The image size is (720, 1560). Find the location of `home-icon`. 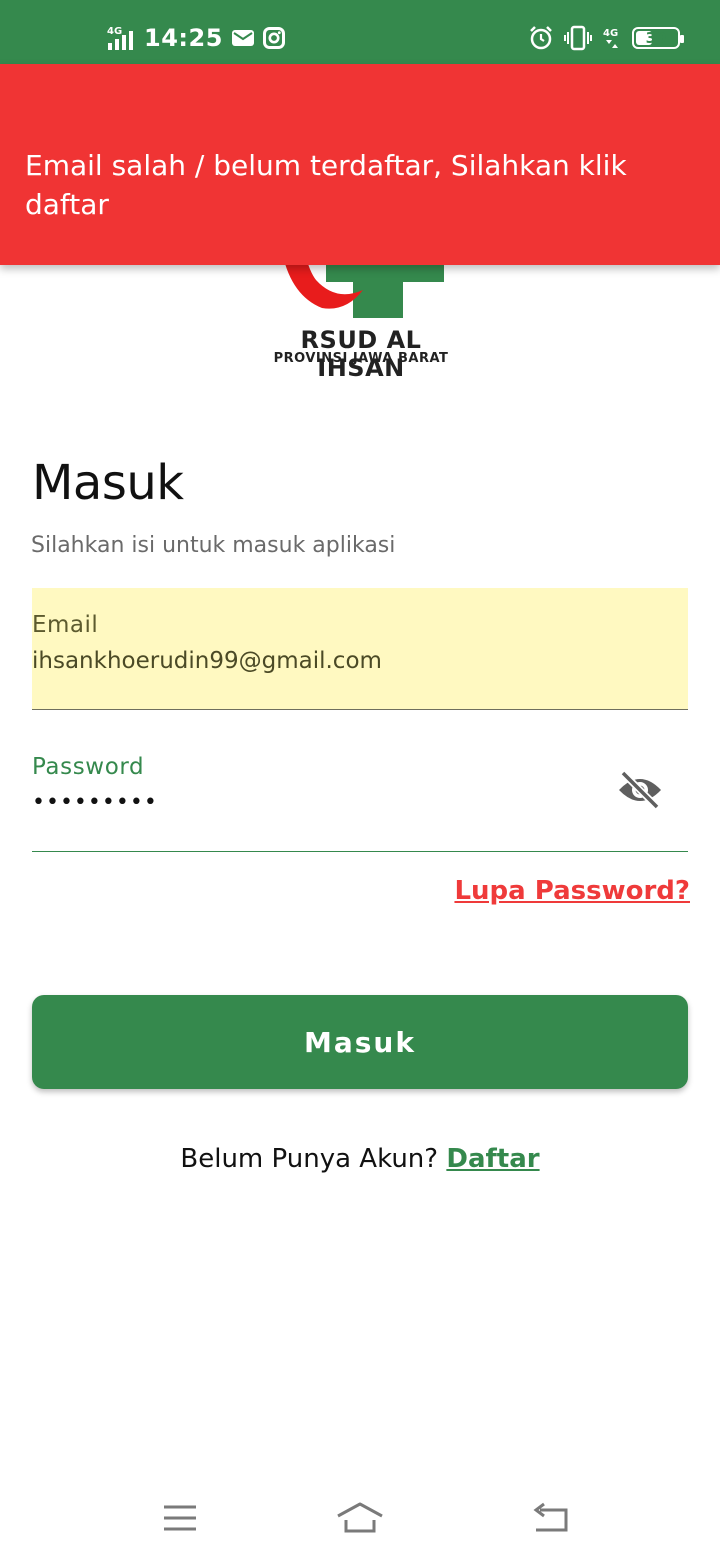

home-icon is located at coordinates (360, 1517).